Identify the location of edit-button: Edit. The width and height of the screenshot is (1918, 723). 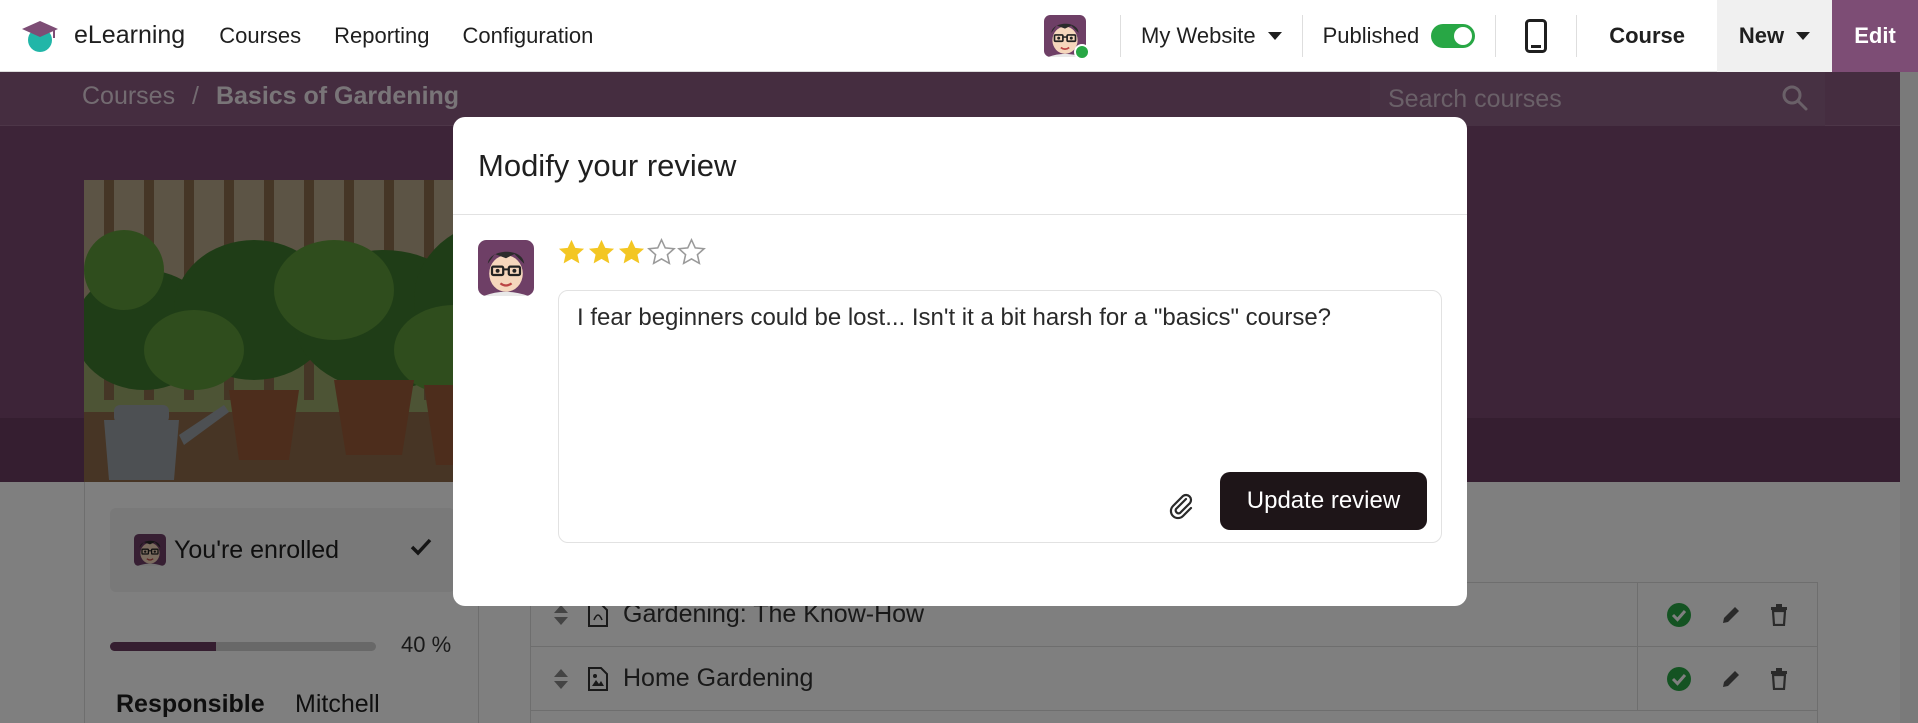
(1875, 36).